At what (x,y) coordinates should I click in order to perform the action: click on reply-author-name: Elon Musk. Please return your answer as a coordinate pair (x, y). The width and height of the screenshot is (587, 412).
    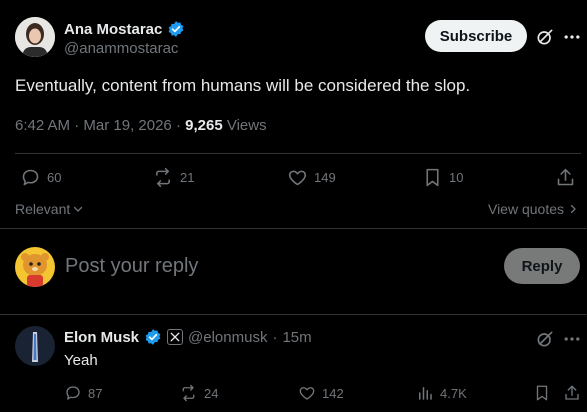
    Looking at the image, I should click on (101, 337).